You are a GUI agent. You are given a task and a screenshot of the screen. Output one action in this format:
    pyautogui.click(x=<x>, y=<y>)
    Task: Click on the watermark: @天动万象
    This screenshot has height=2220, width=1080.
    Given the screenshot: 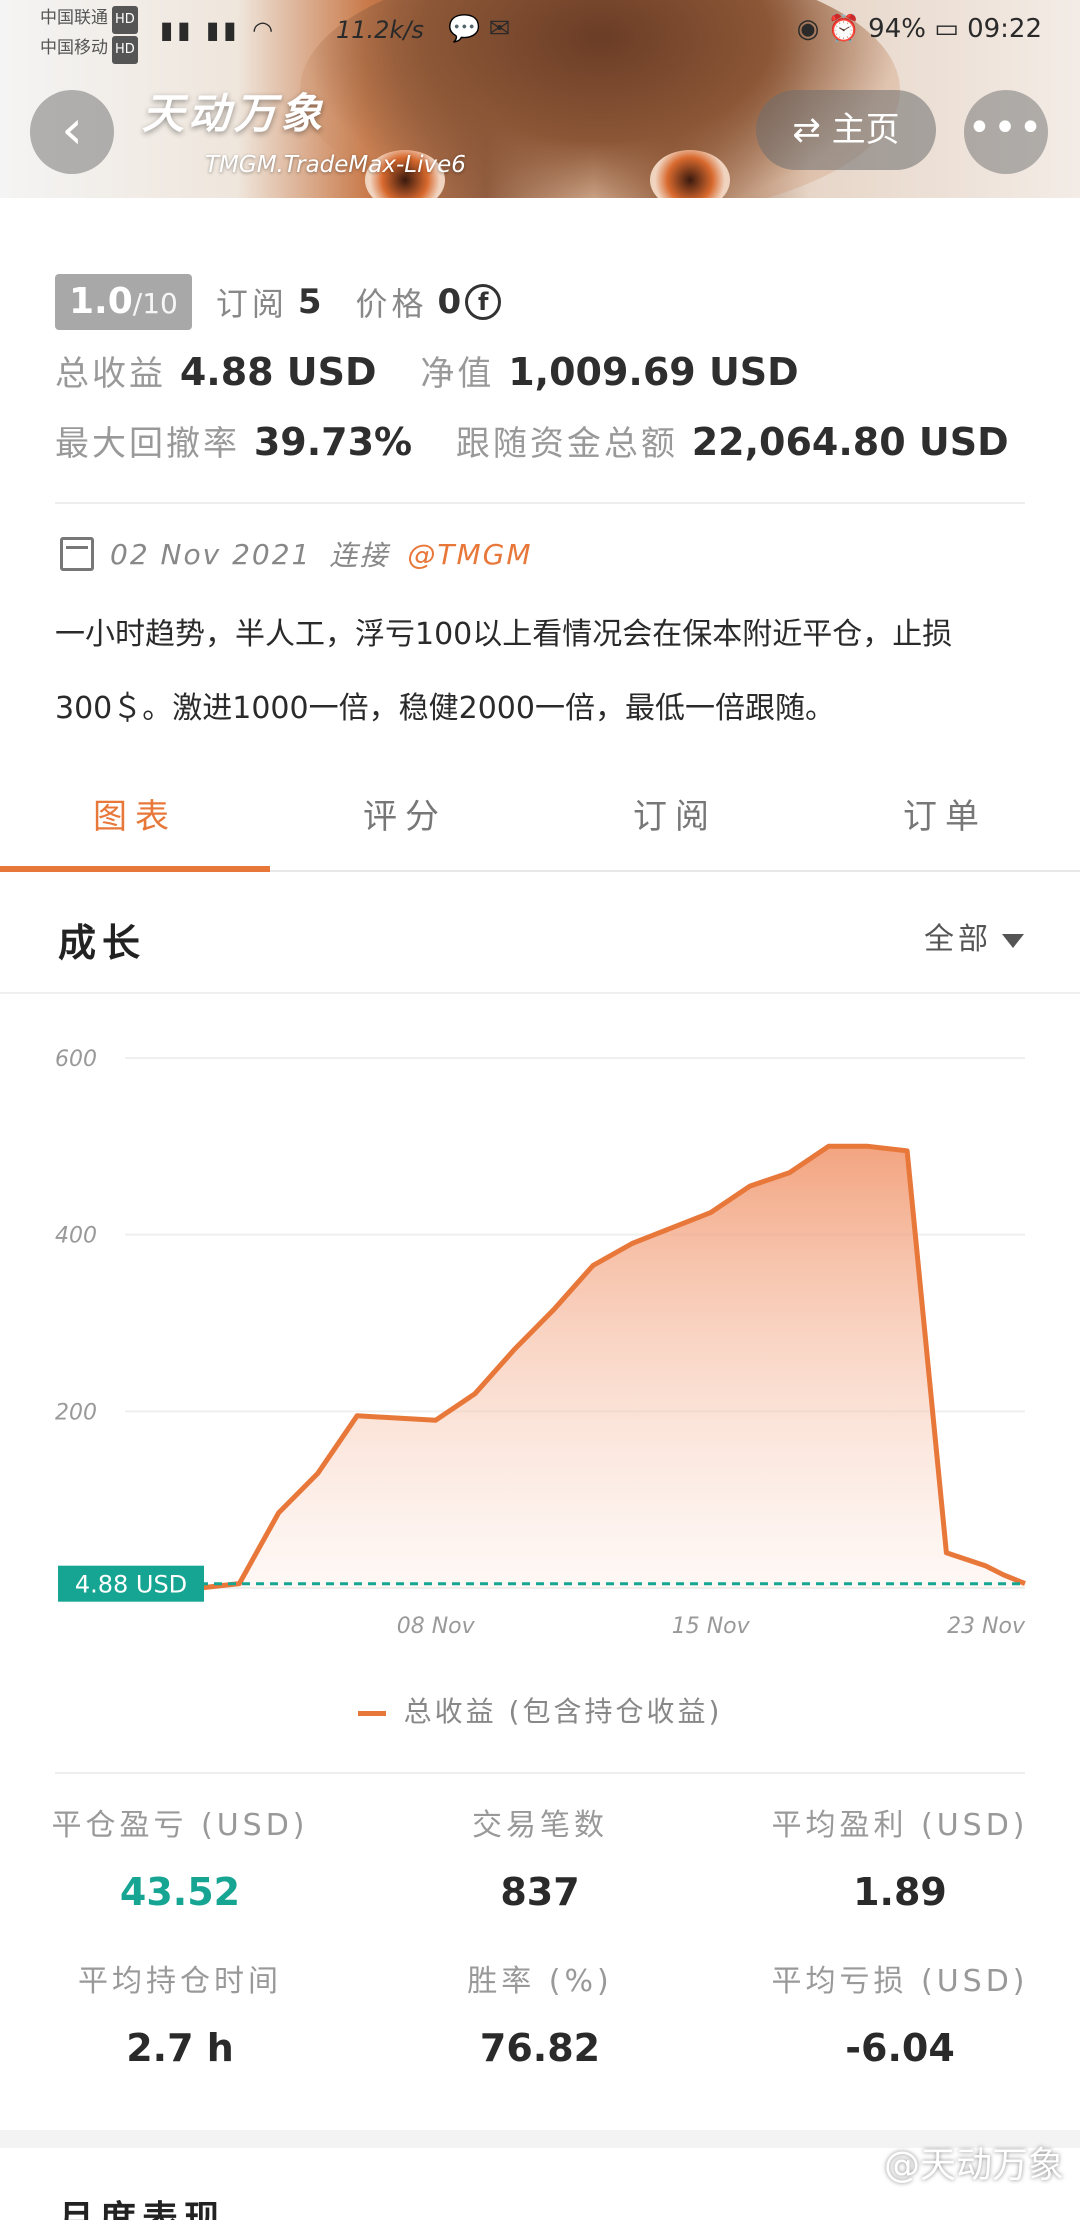 What is the action you would take?
    pyautogui.click(x=973, y=2165)
    